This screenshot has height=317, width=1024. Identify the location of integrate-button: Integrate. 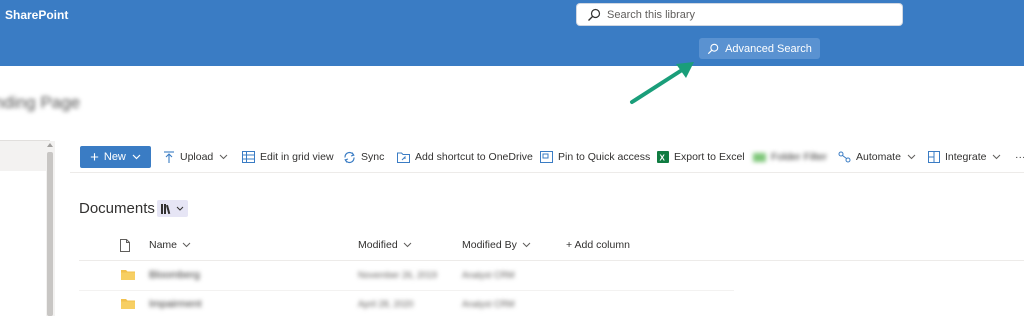
(967, 157).